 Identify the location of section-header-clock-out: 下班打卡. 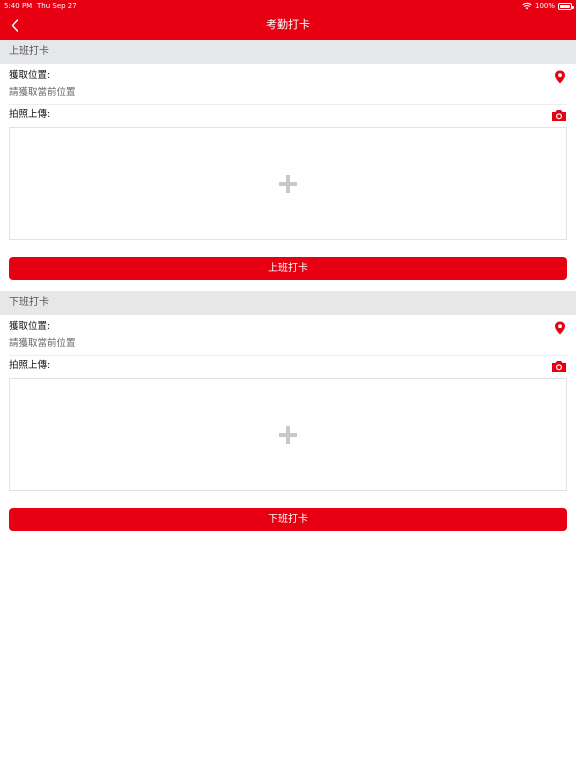
(288, 303).